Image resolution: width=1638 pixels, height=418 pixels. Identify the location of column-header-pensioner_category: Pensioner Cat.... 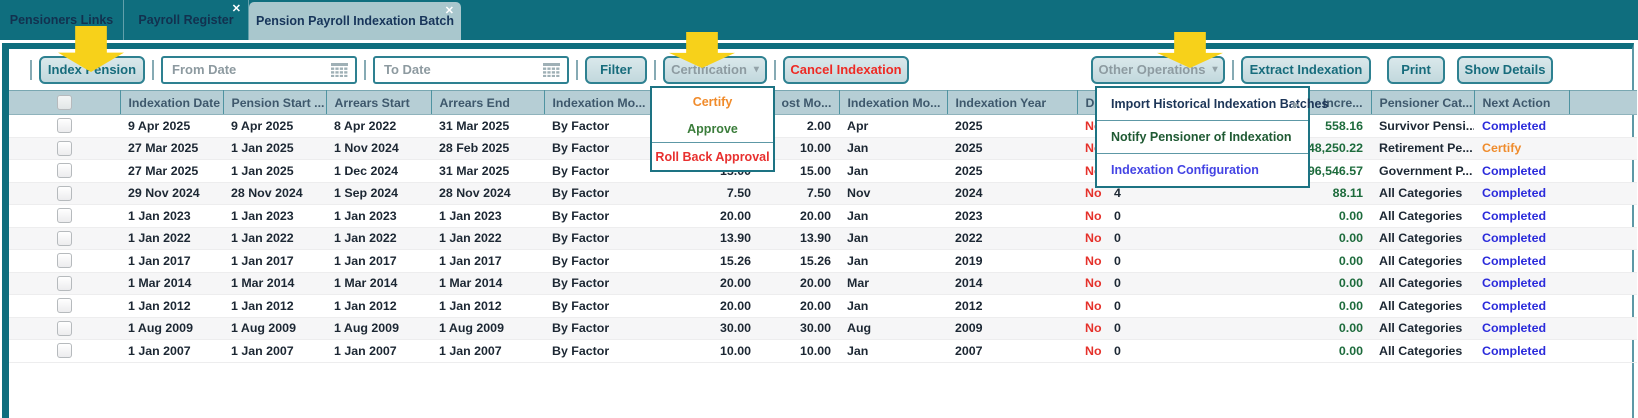
(1423, 102).